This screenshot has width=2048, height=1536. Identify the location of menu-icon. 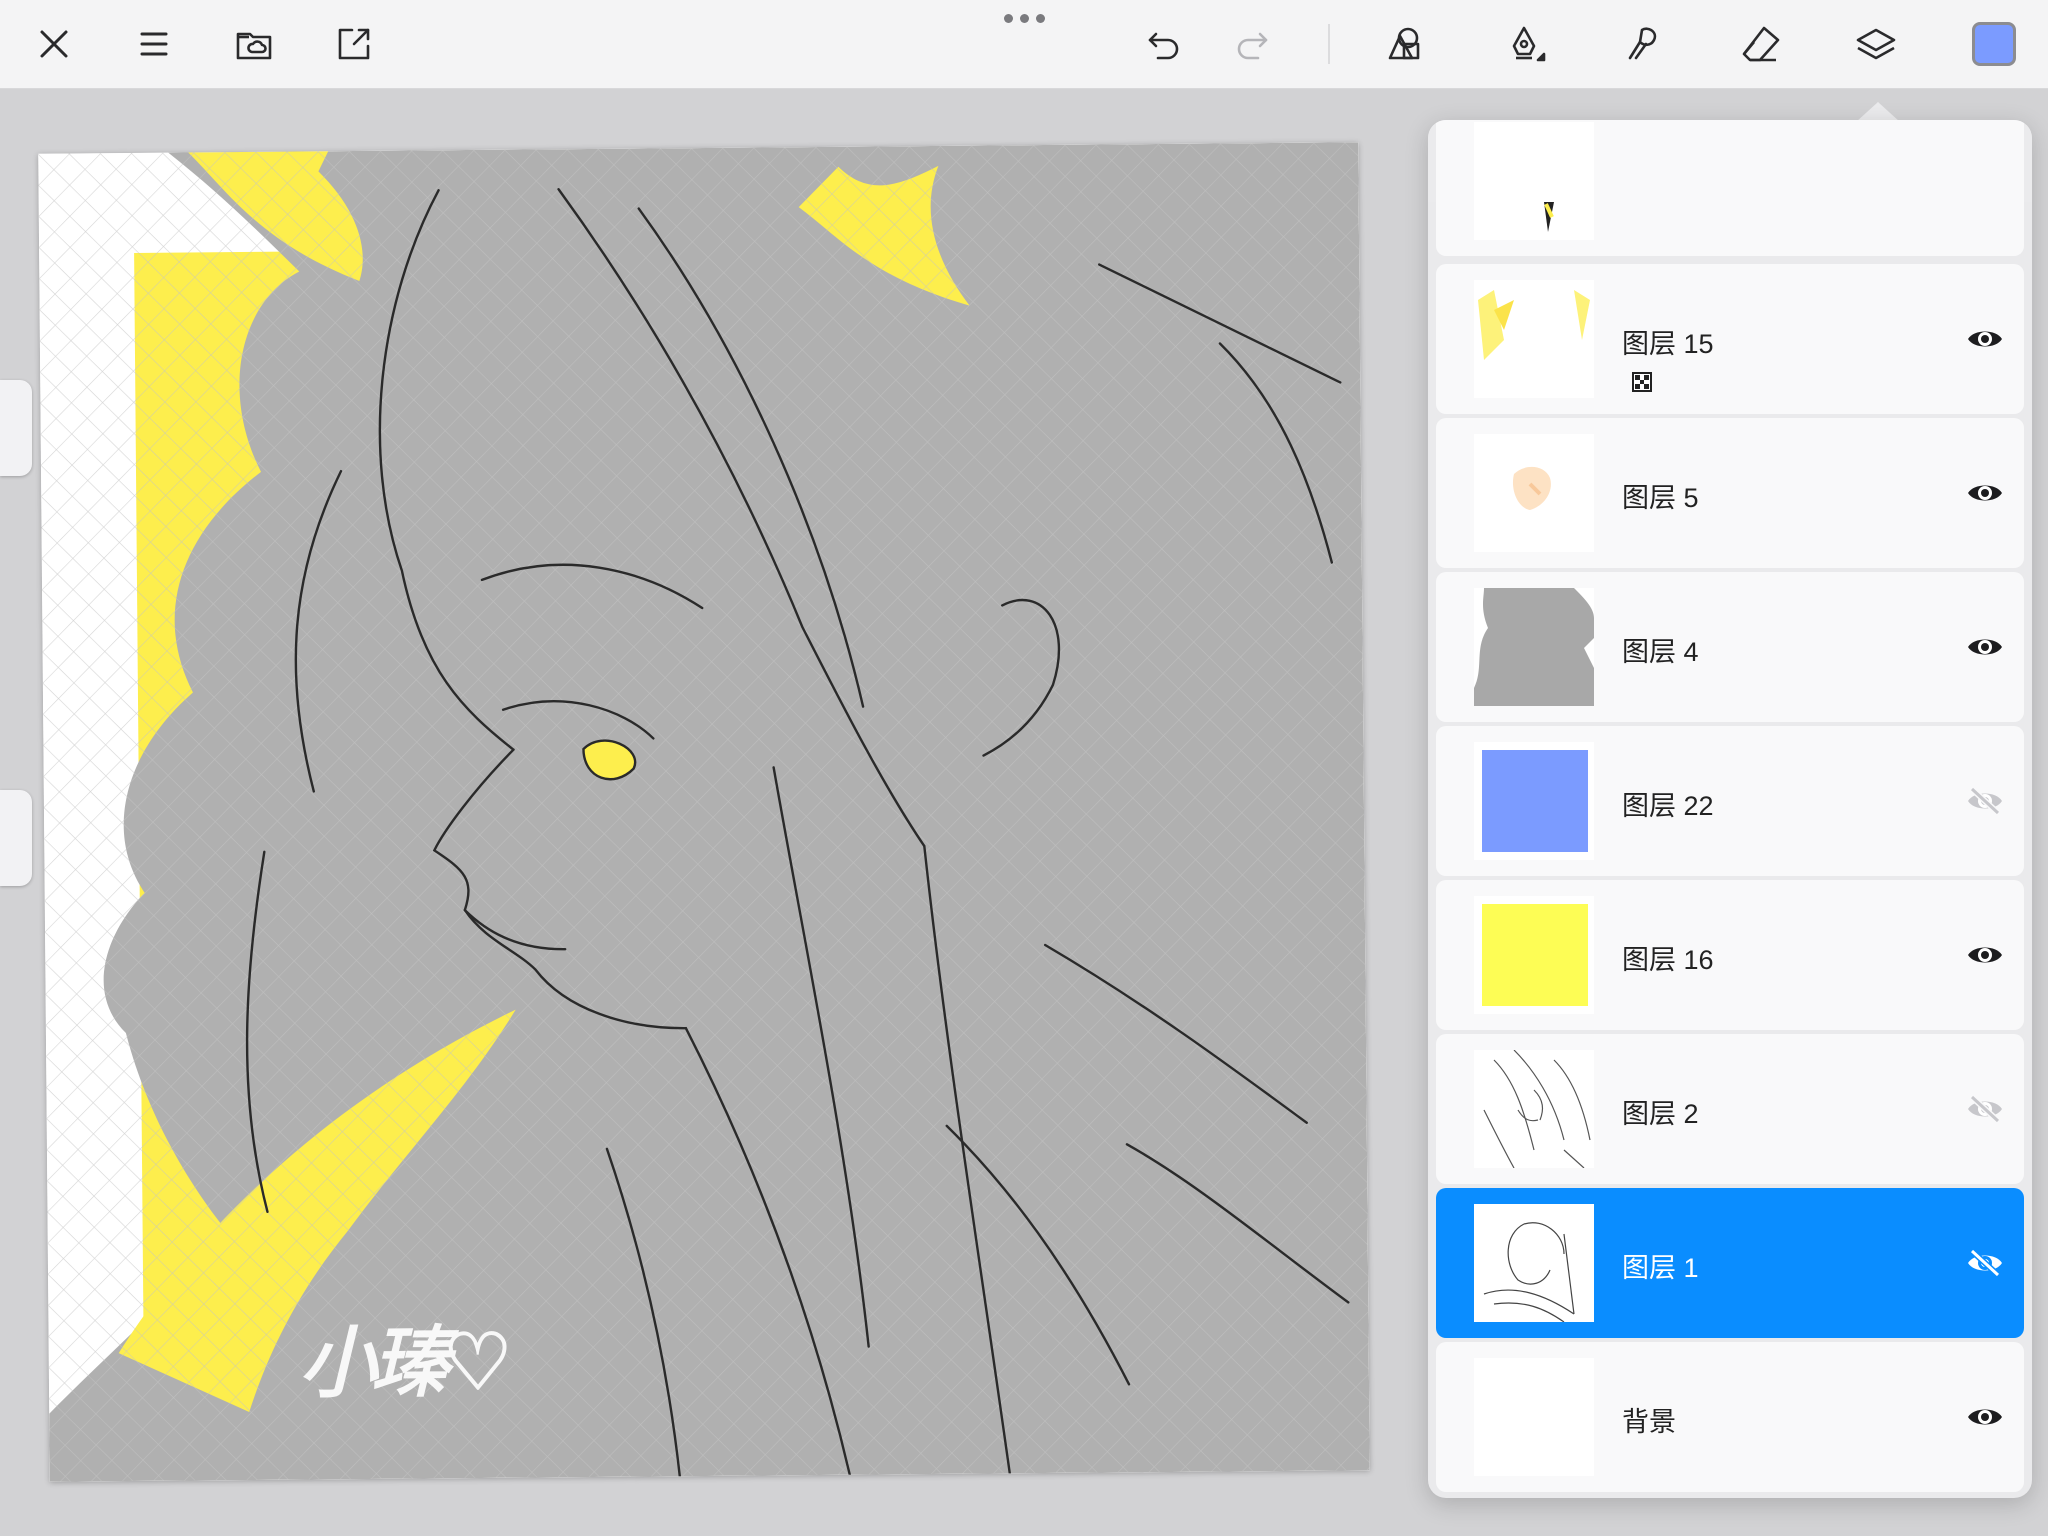
(154, 44).